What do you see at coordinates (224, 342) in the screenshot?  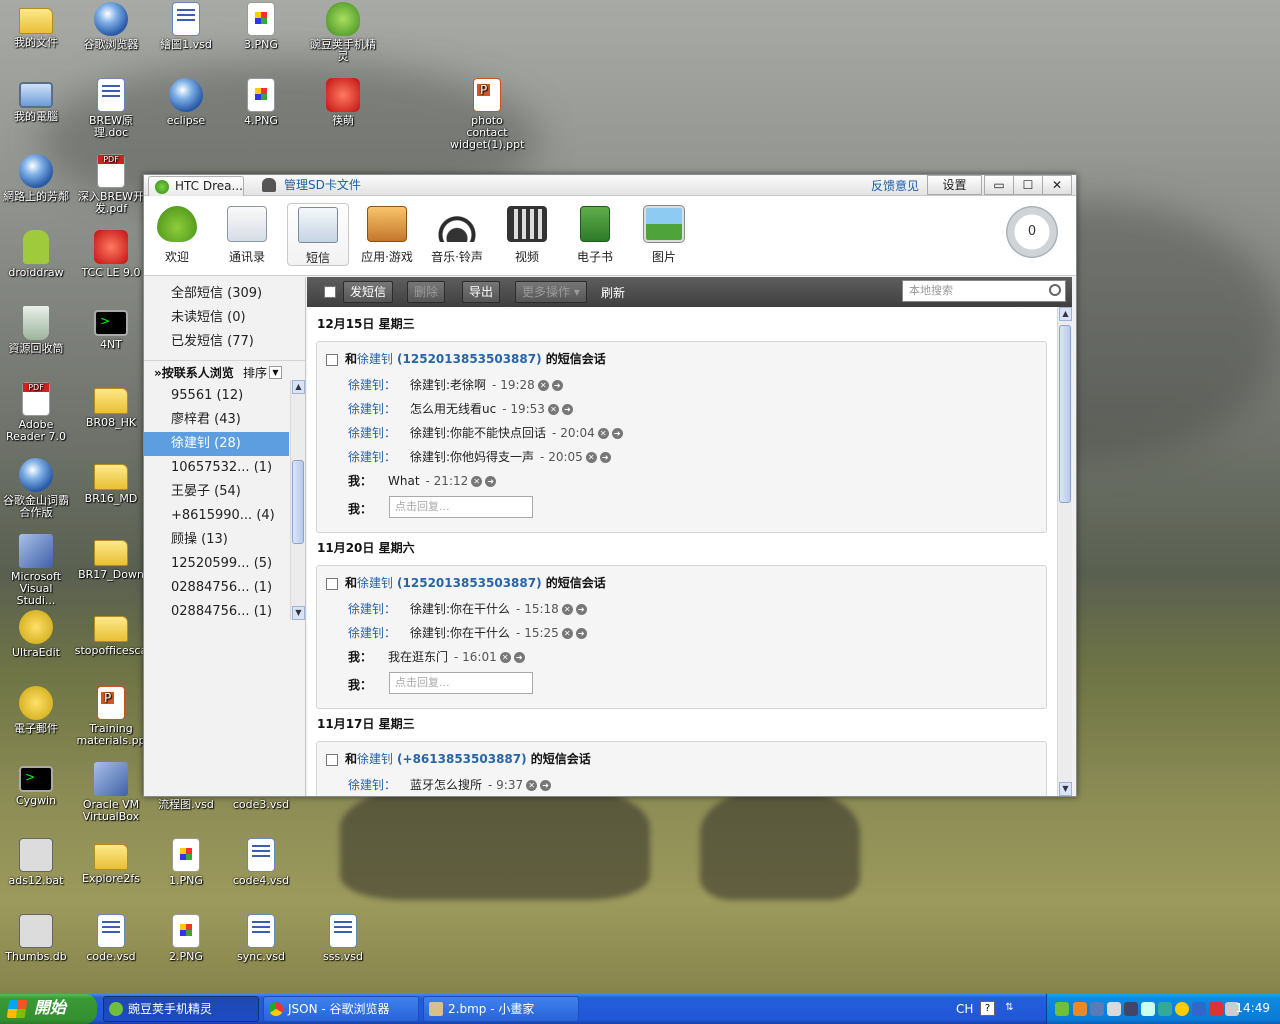 I see `folder-sent: 已发短信 (77)` at bounding box center [224, 342].